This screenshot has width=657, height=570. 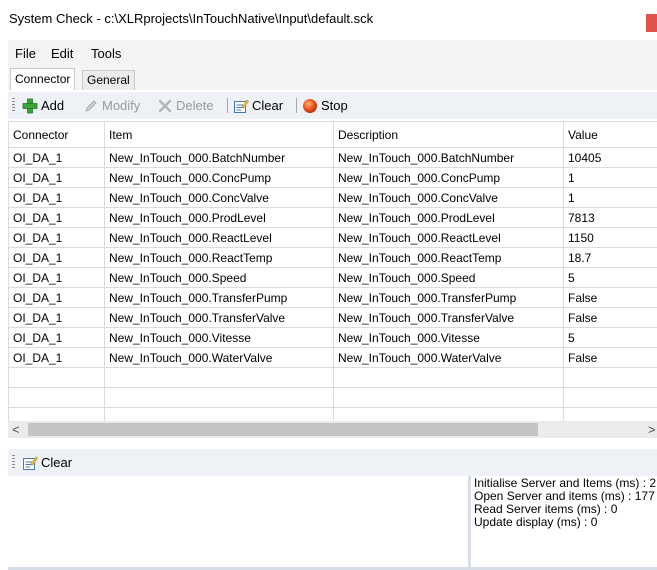 What do you see at coordinates (57, 462) in the screenshot?
I see `log-clear-button-label: Clear` at bounding box center [57, 462].